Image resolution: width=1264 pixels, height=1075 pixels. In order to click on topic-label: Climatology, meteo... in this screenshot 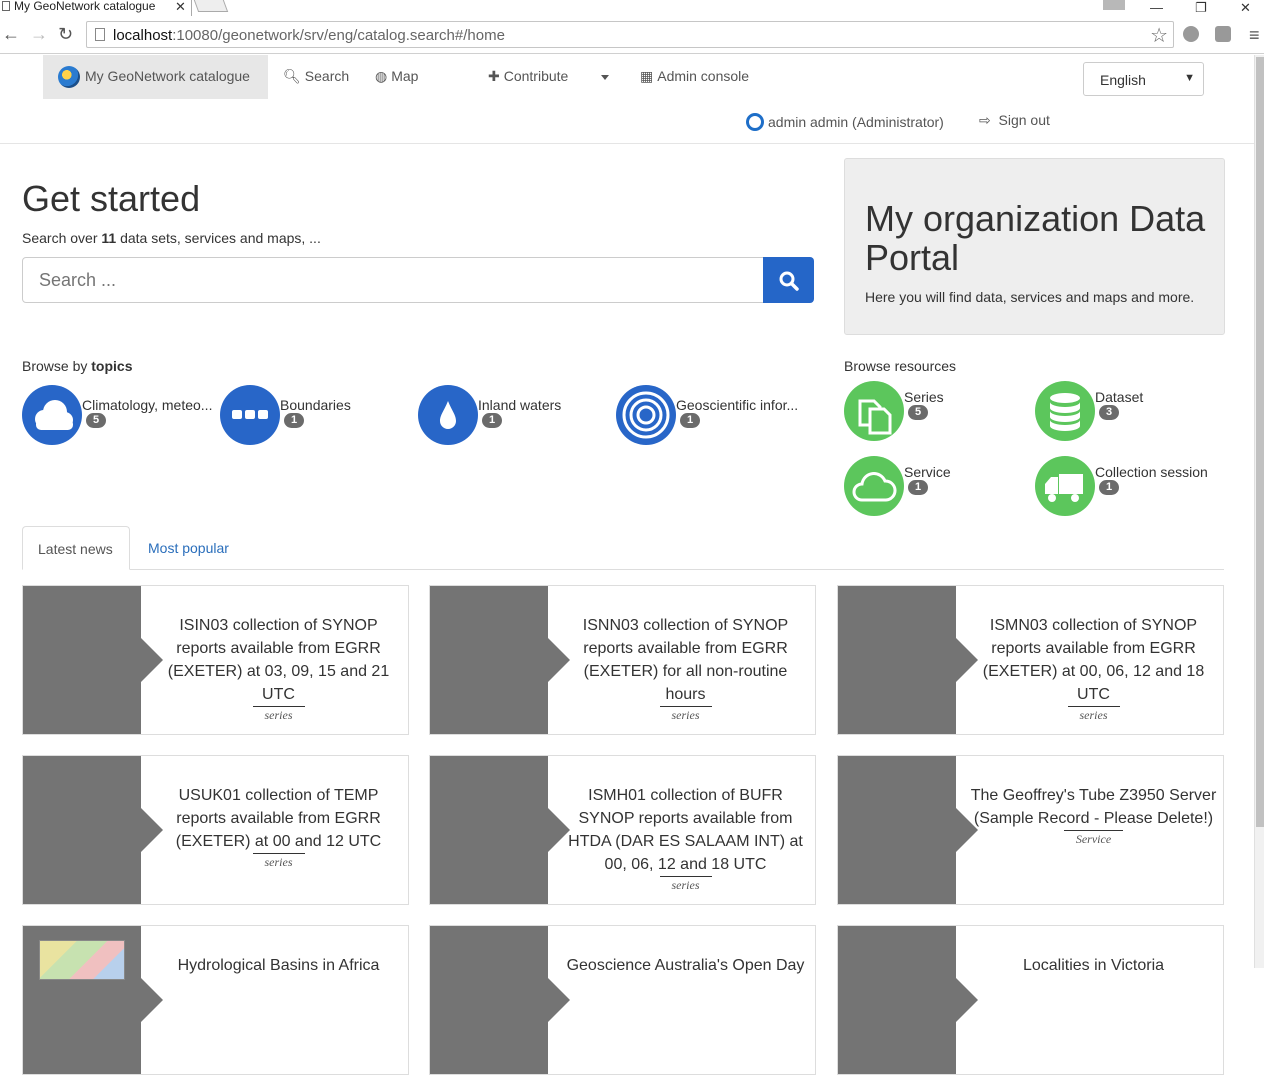, I will do `click(147, 405)`.